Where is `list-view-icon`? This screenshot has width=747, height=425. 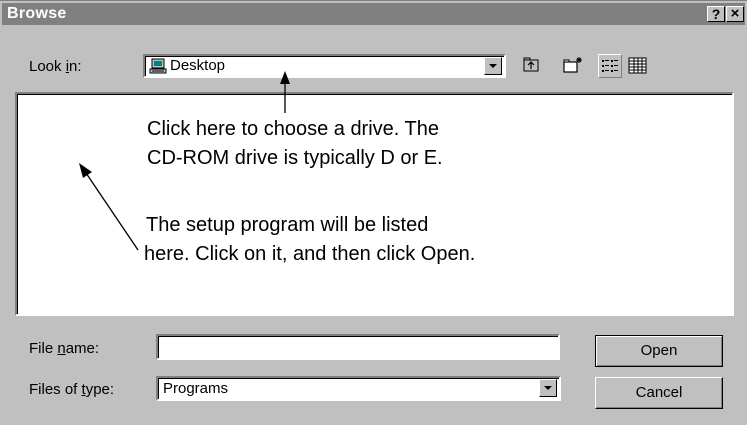 list-view-icon is located at coordinates (610, 66).